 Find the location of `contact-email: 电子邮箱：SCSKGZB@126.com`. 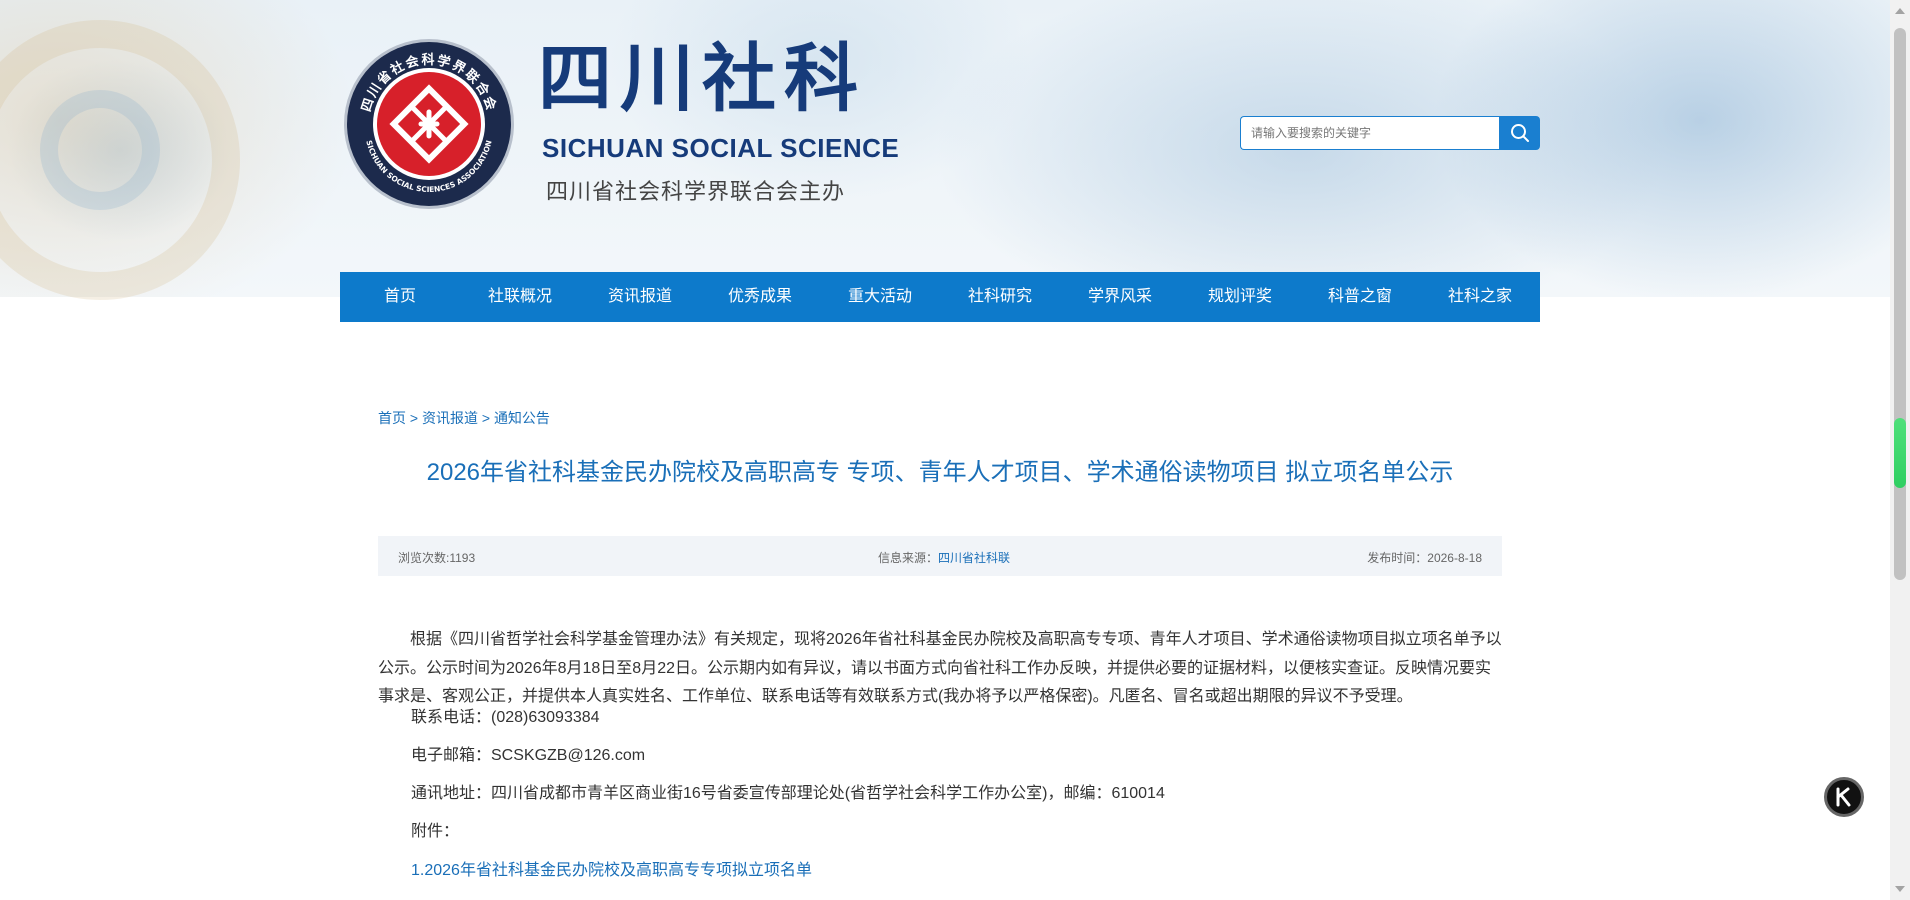

contact-email: 电子邮箱：SCSKGZB@126.com is located at coordinates (528, 755).